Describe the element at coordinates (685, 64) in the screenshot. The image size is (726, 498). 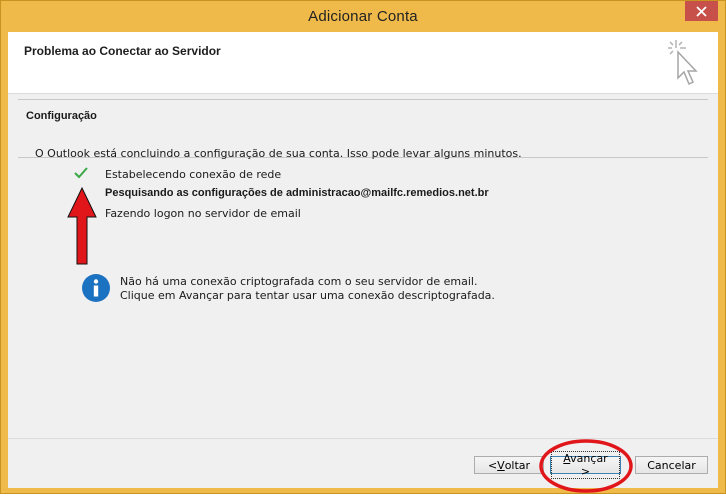
I see `cursor-sparkle-icon` at that location.